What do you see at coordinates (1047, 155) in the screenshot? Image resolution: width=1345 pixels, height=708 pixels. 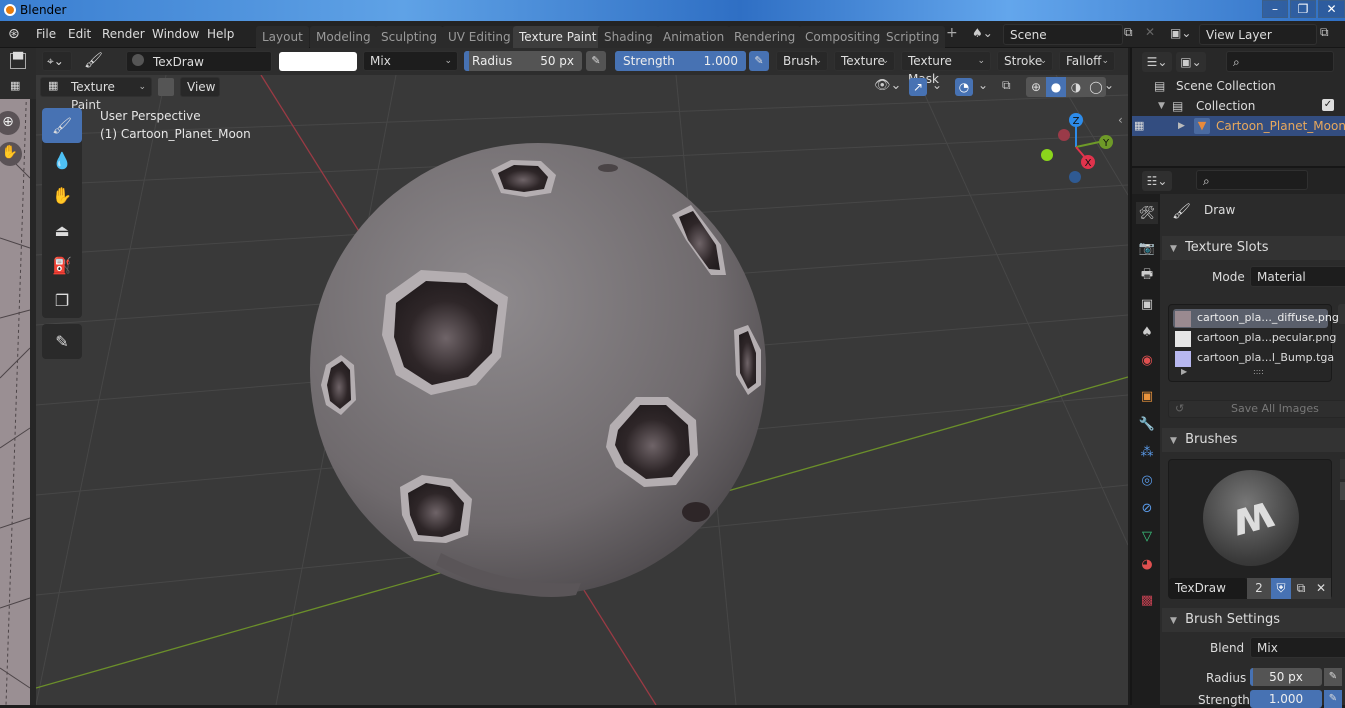 I see `gizmo-neg-y` at bounding box center [1047, 155].